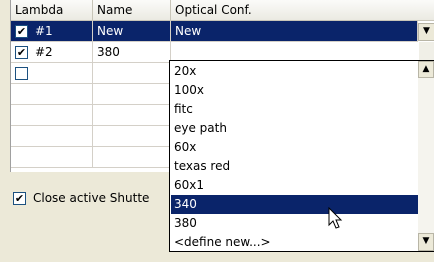 The image size is (434, 262). I want to click on close-shutter-checkbox: ✔, so click(19, 198).